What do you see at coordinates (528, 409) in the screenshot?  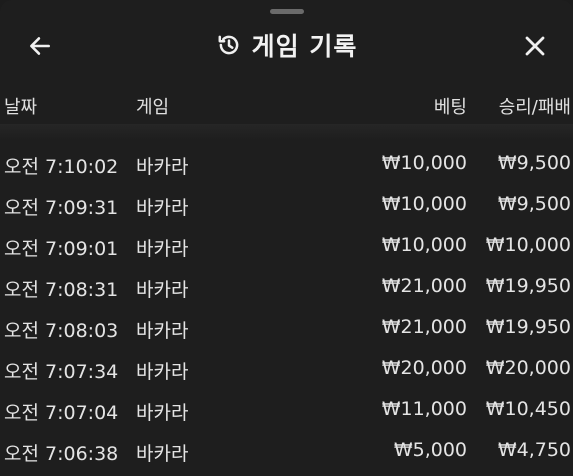 I see `row-result: ₩10,450` at bounding box center [528, 409].